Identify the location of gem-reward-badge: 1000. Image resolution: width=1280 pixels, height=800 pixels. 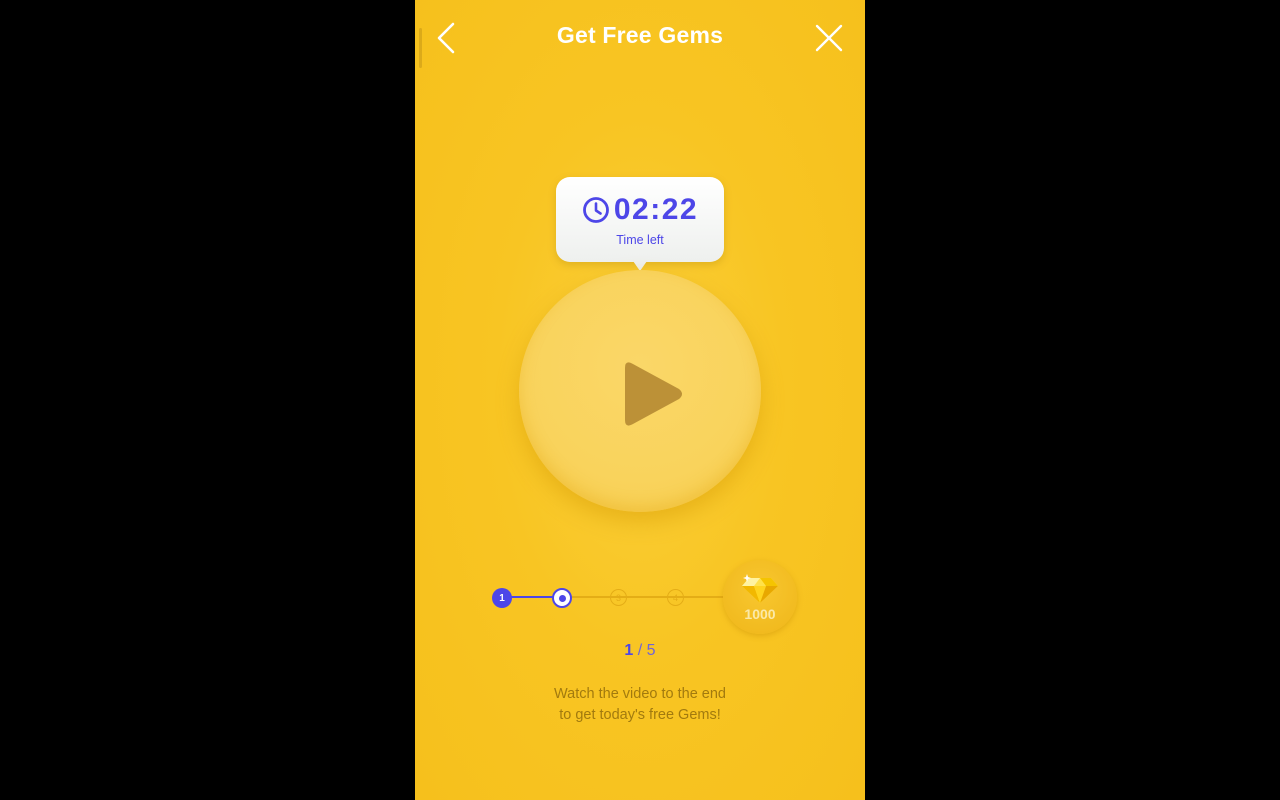
(760, 597).